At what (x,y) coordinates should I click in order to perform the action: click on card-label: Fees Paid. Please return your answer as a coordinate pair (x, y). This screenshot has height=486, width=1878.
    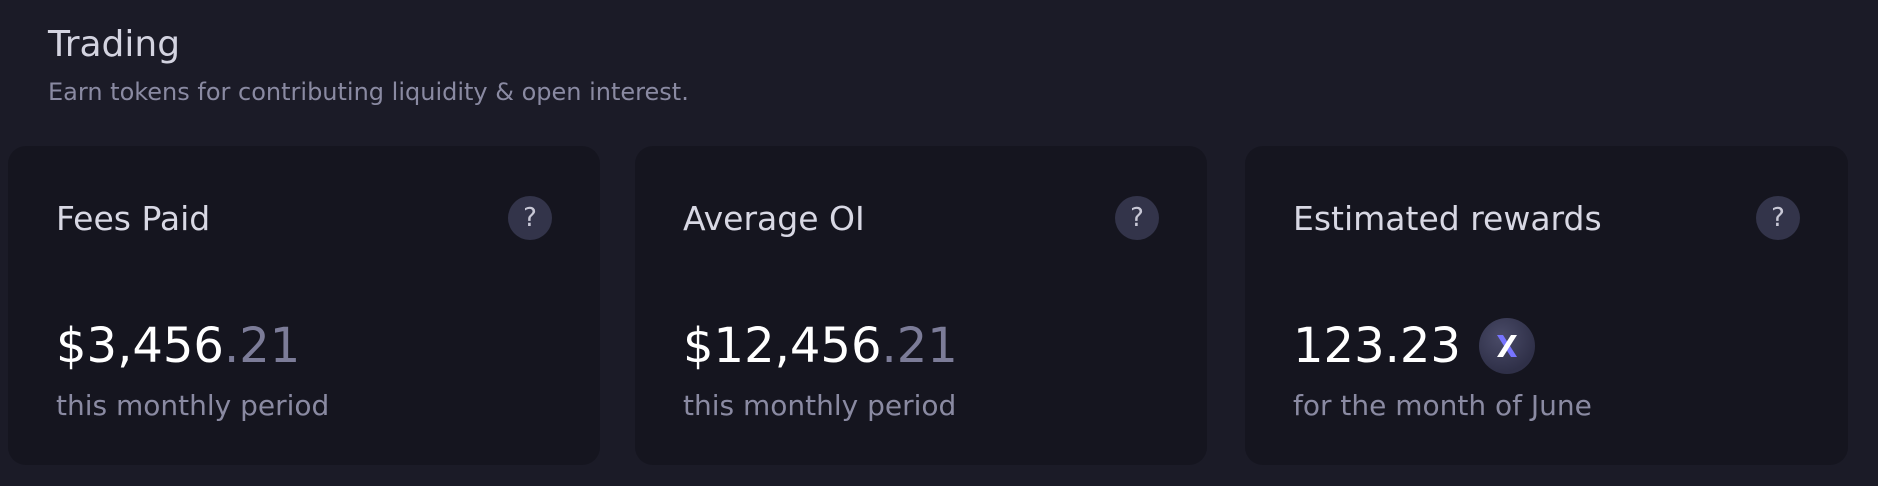
    Looking at the image, I should click on (133, 218).